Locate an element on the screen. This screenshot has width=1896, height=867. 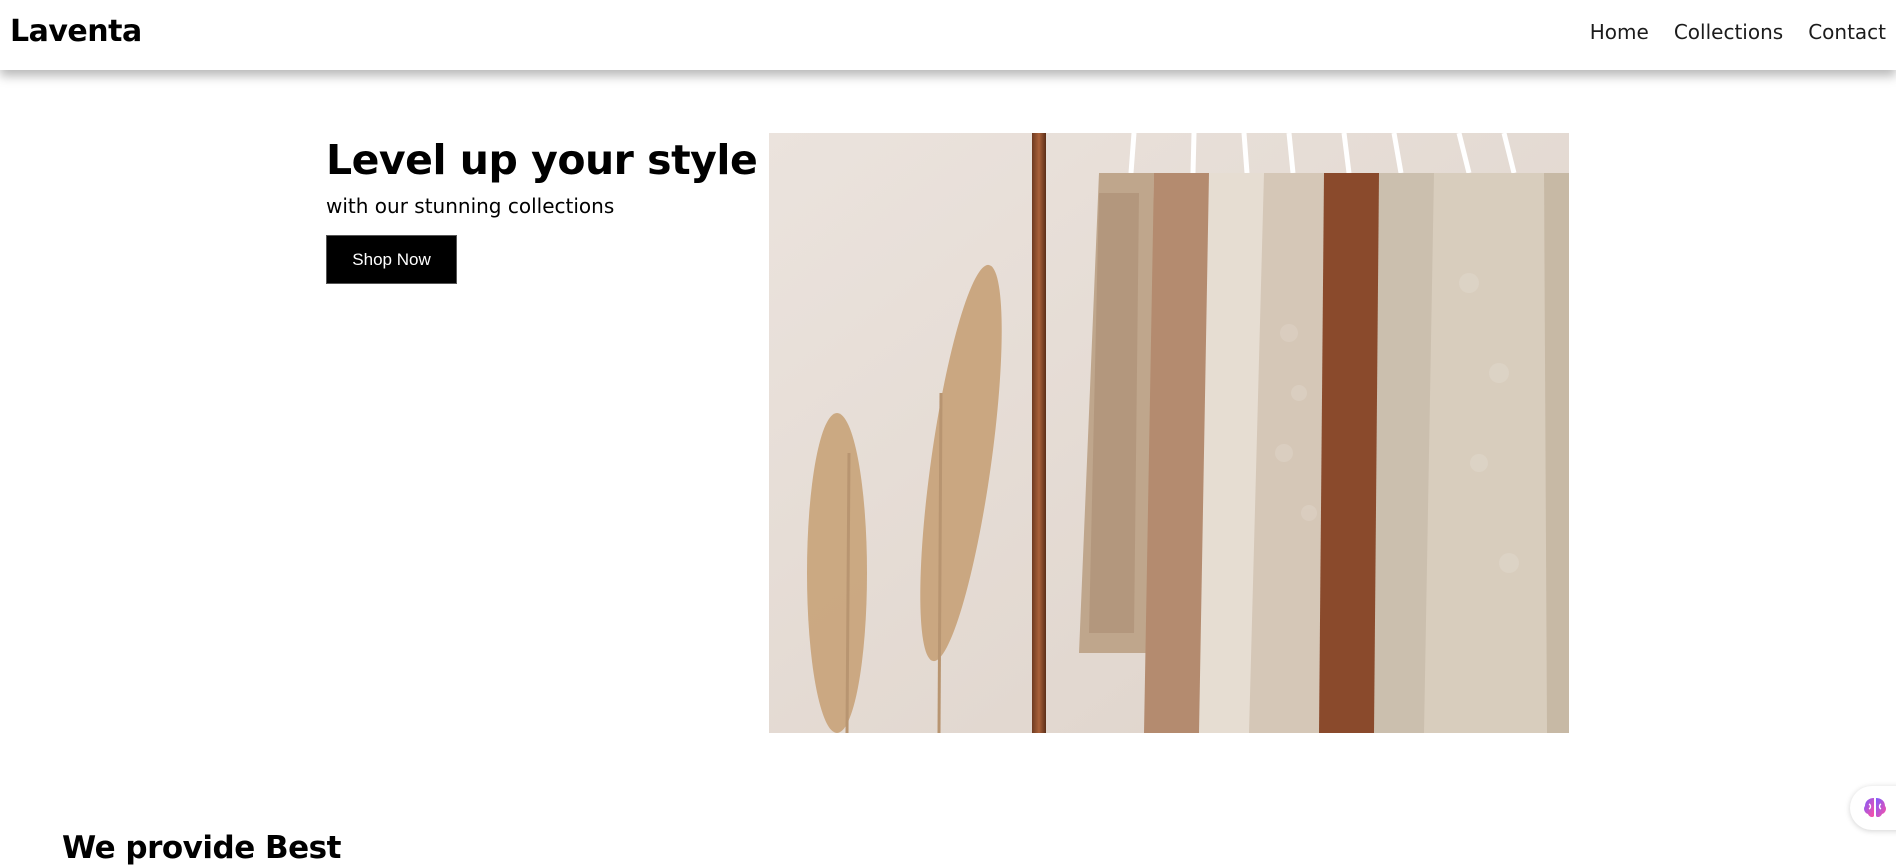
nav-item-home: Home is located at coordinates (1619, 32).